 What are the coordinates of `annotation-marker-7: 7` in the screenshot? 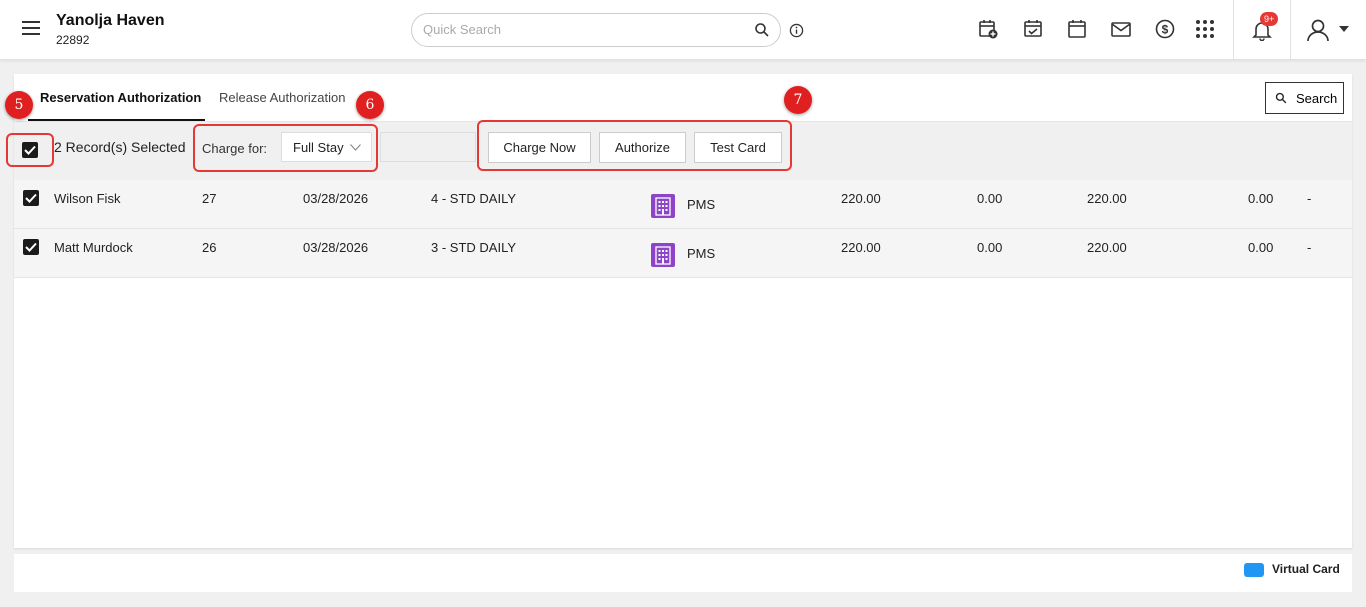 It's located at (798, 100).